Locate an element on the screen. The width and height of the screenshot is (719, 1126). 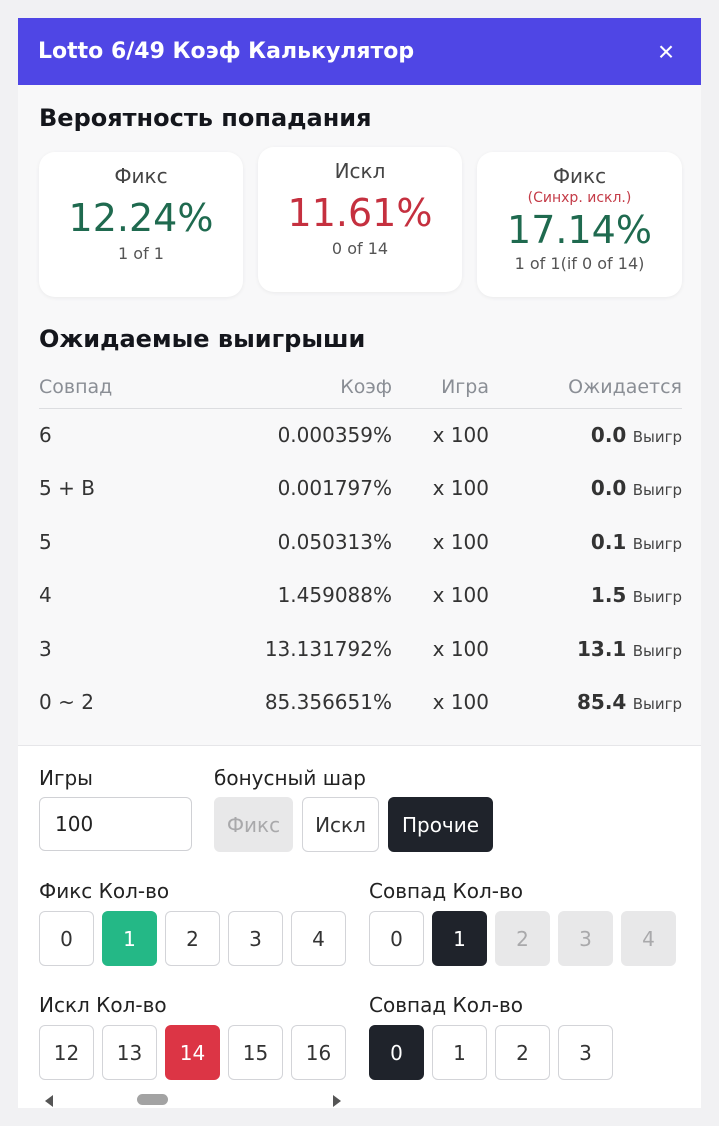
excl-probability-card: Искл 11.61% 0 of 14 is located at coordinates (360, 219).